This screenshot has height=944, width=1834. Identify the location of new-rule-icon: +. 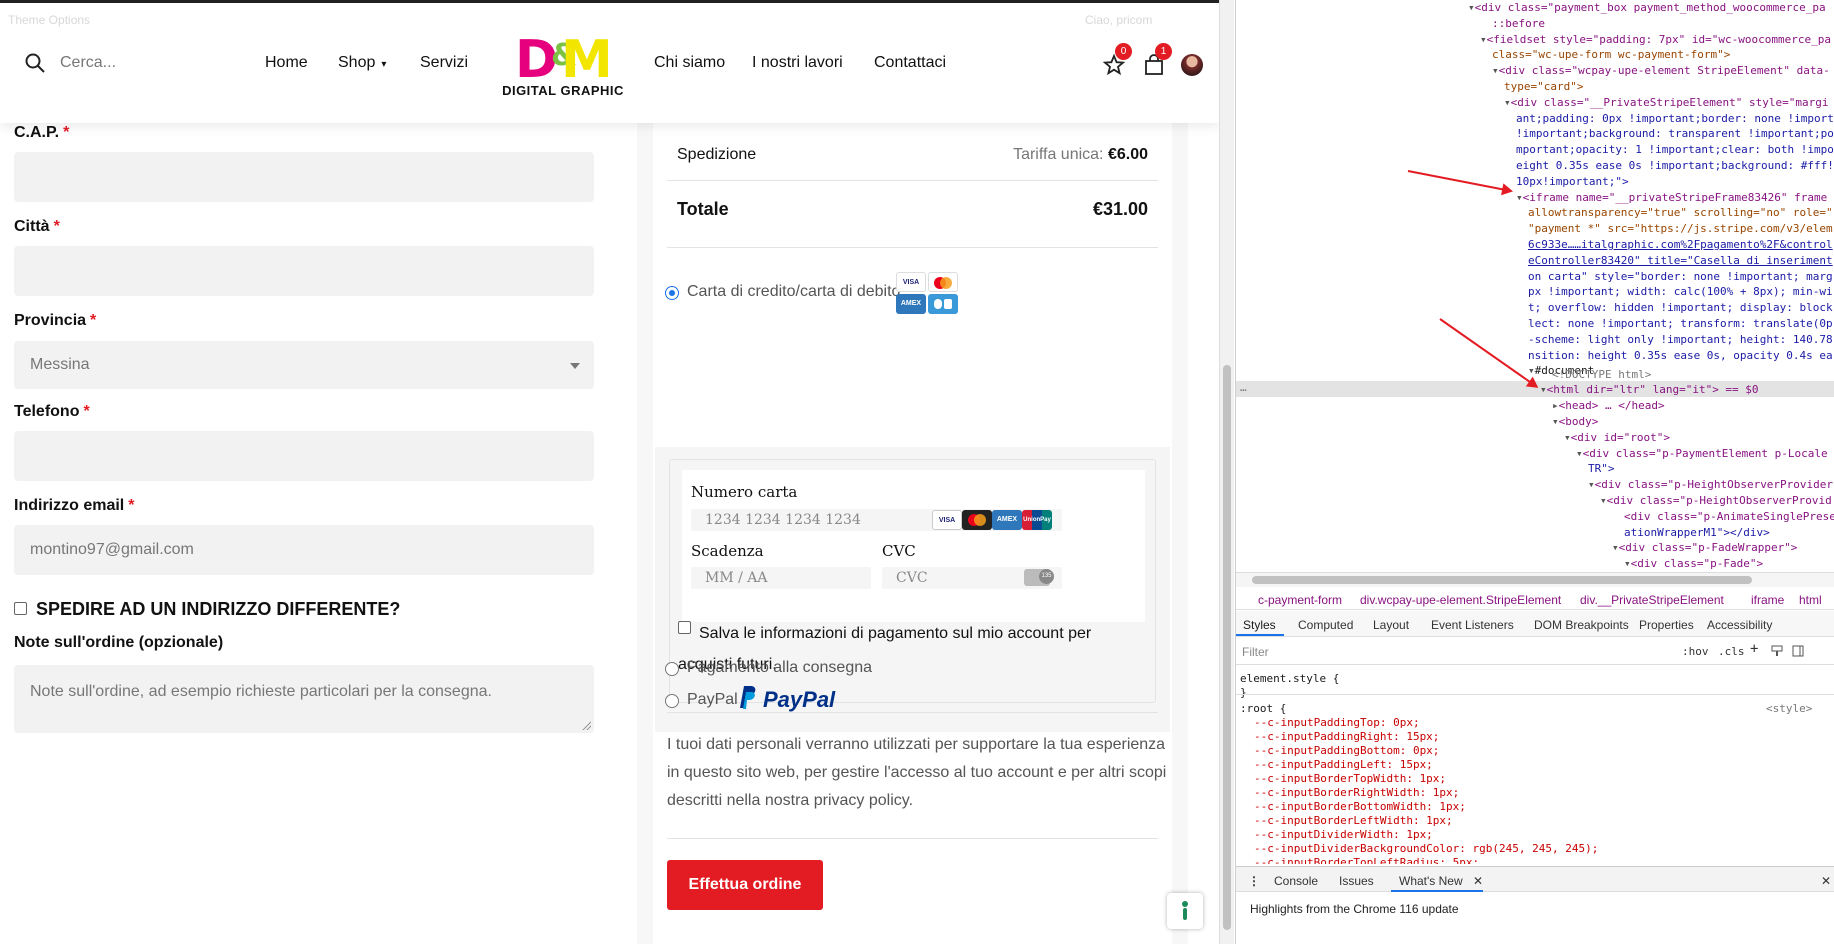
(1754, 649).